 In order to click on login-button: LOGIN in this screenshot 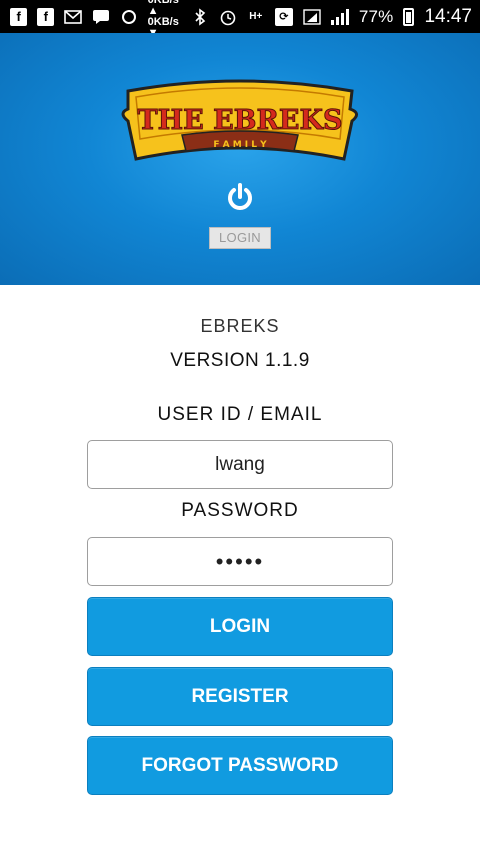, I will do `click(240, 626)`.